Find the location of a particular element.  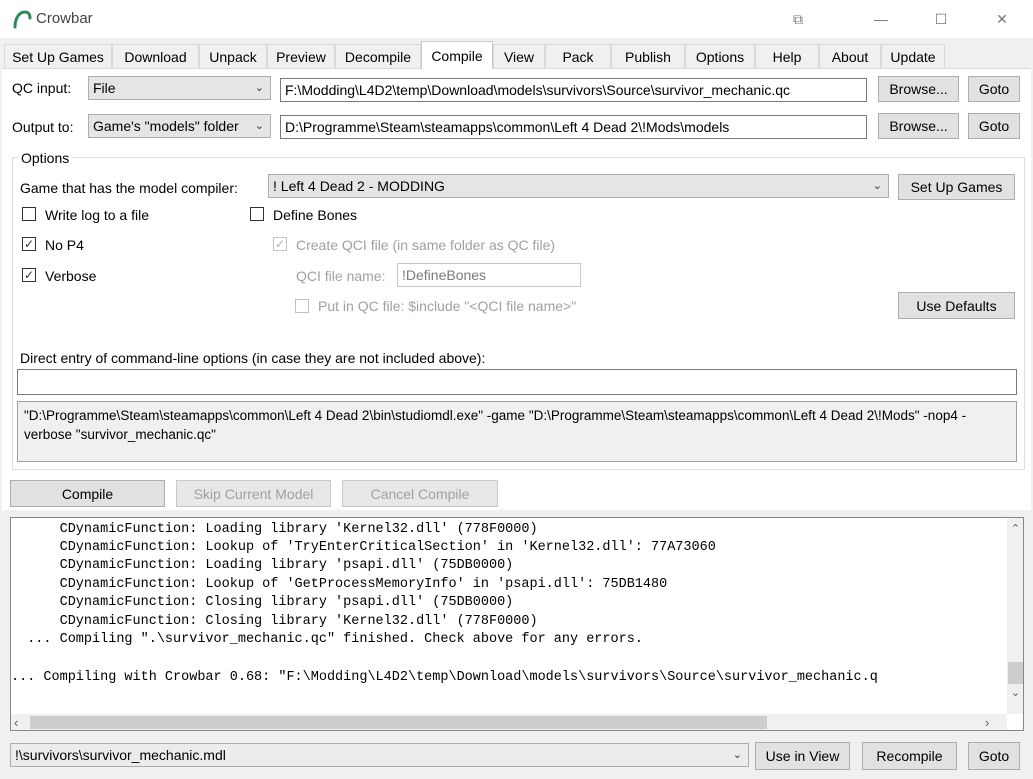

use-defaults-button: Use Defaults is located at coordinates (956, 305).